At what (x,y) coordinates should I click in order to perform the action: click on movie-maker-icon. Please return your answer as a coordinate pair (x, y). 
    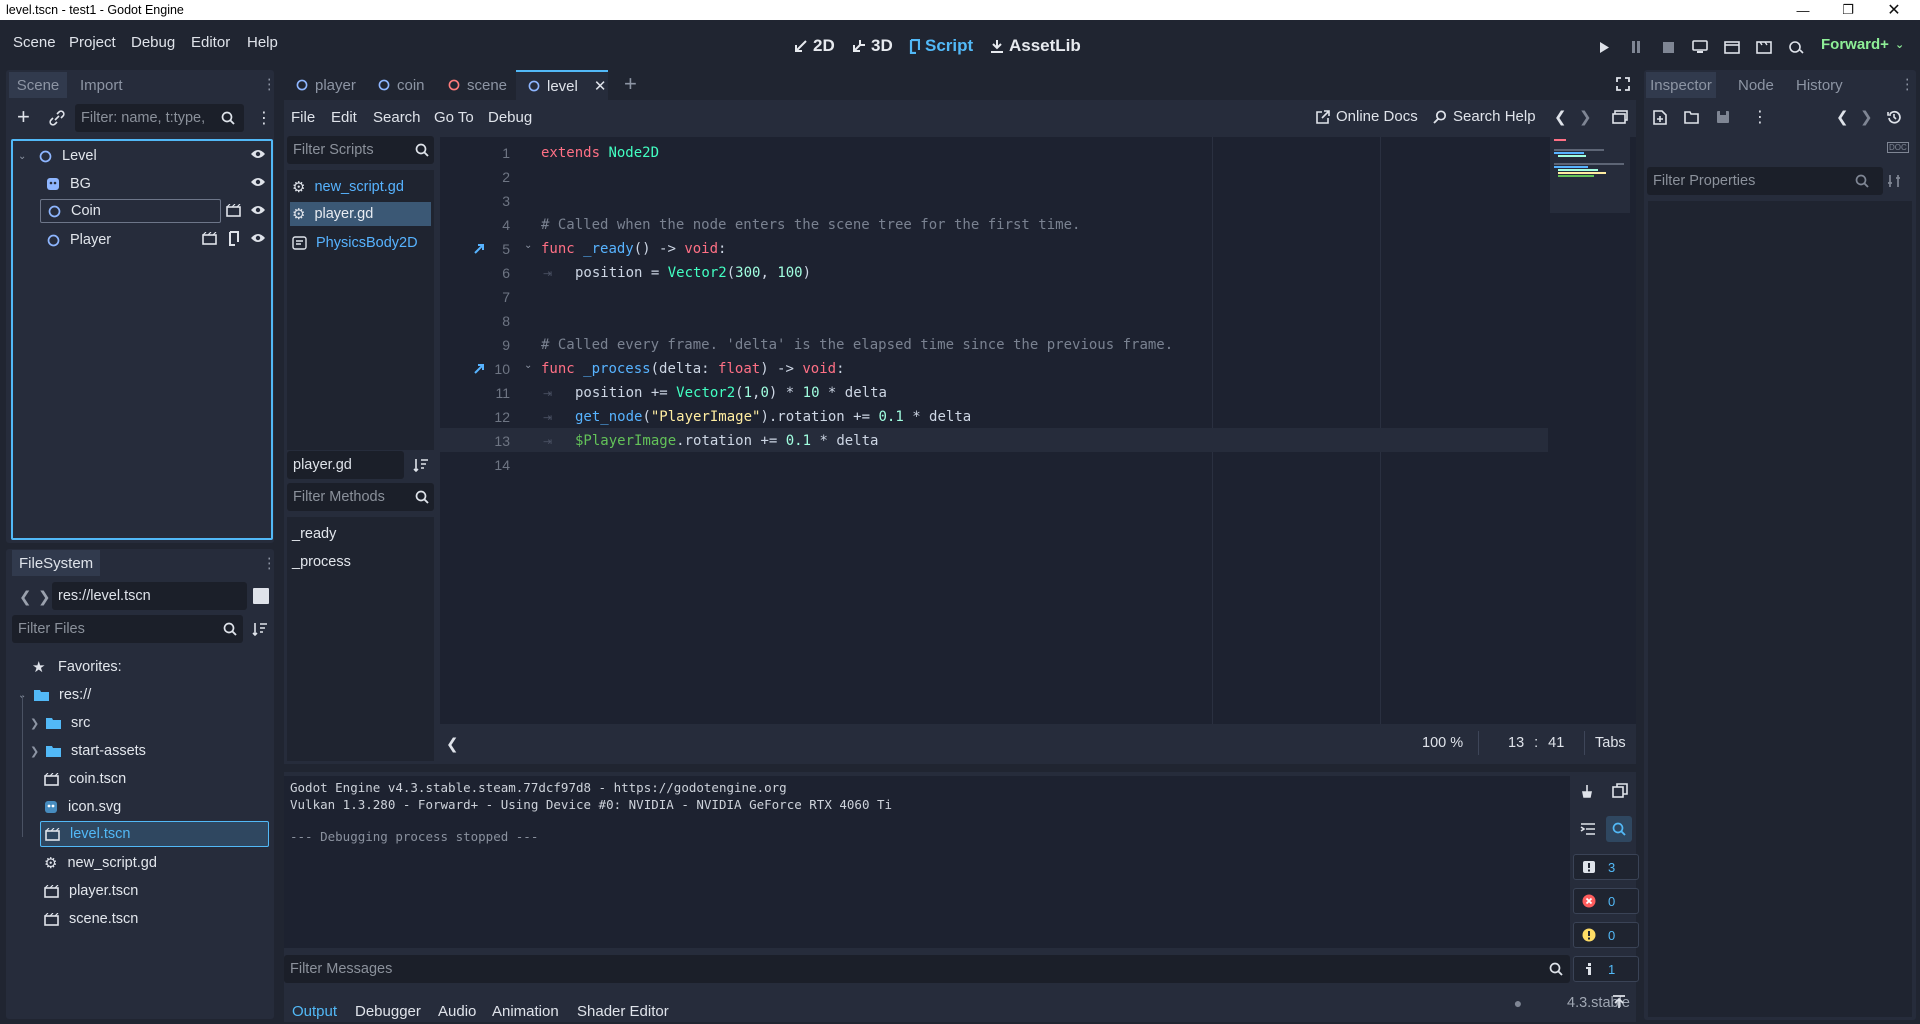
    Looking at the image, I should click on (1796, 47).